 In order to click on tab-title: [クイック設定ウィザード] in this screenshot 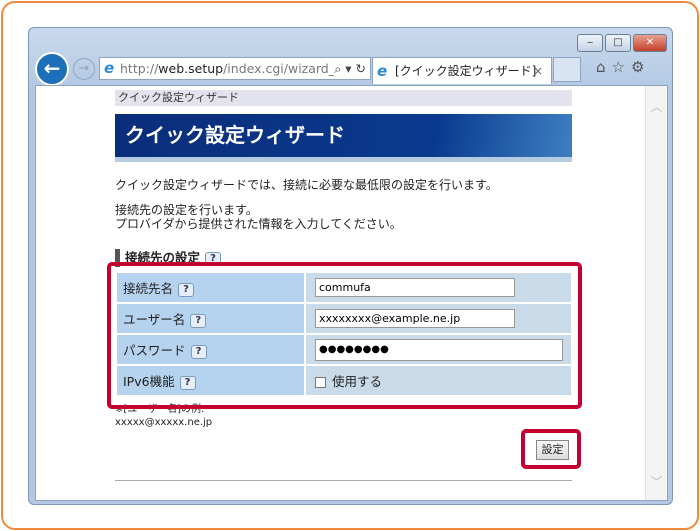, I will do `click(466, 71)`.